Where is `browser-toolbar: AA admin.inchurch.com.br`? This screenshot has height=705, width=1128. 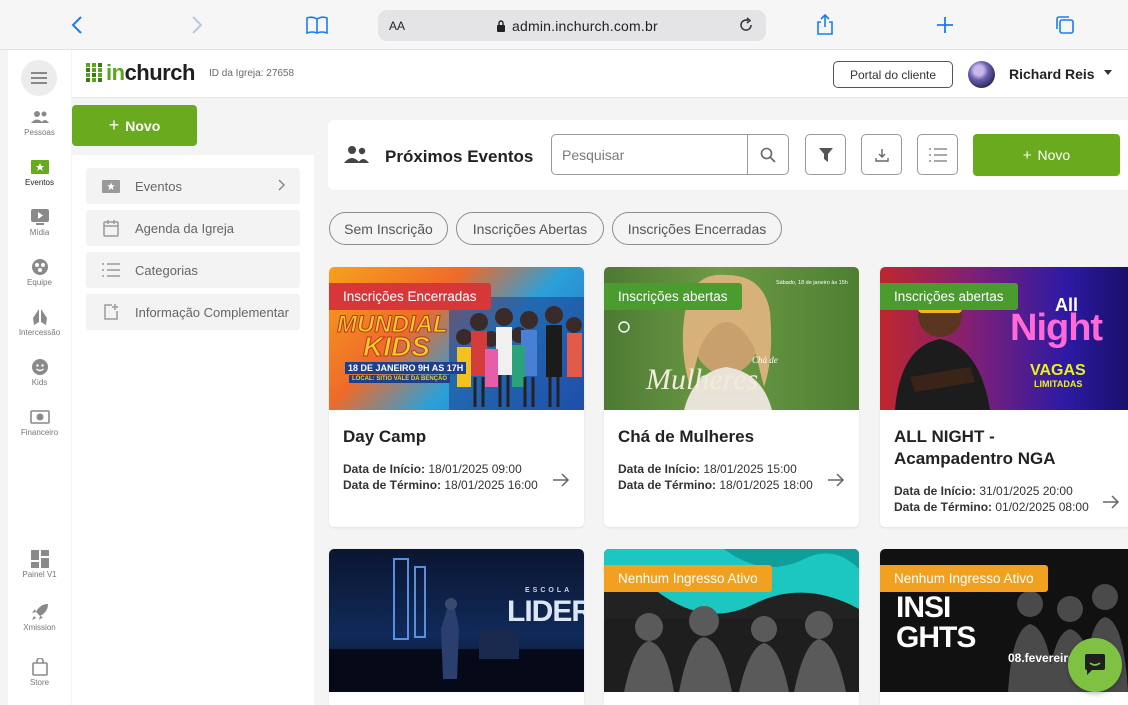
browser-toolbar: AA admin.inchurch.com.br is located at coordinates (564, 25).